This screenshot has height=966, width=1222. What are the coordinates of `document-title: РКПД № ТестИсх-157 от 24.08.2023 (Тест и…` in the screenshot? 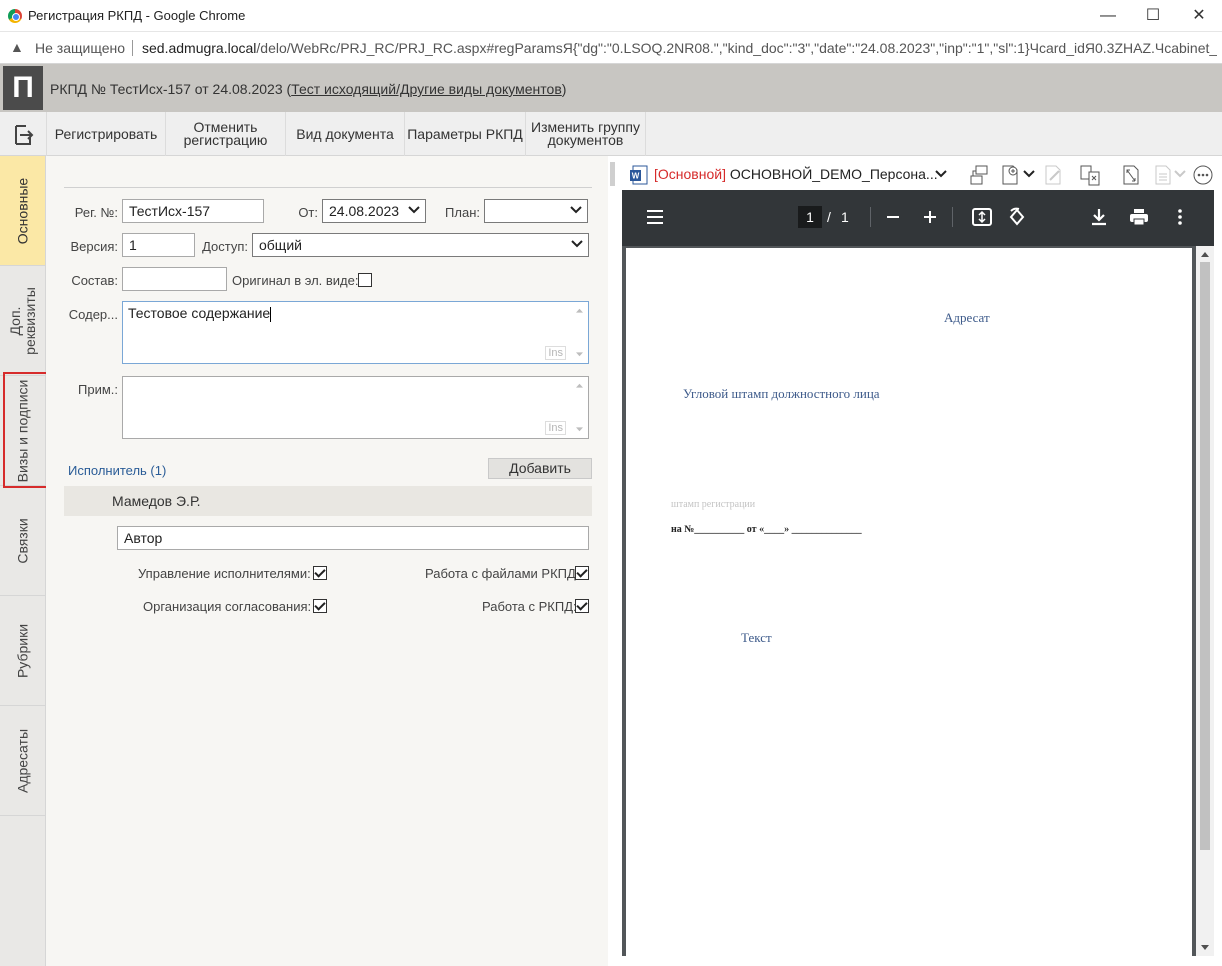 It's located at (308, 89).